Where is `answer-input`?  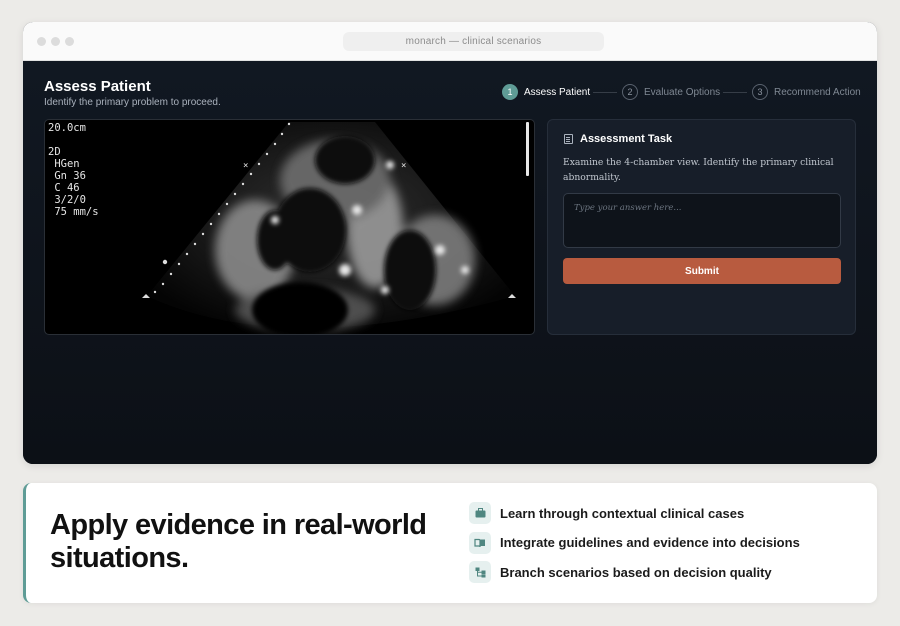 answer-input is located at coordinates (702, 220).